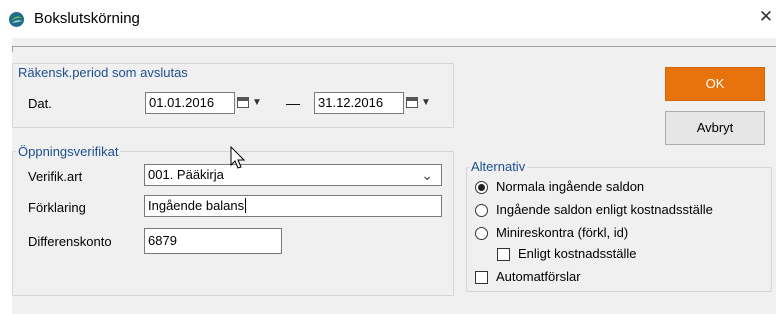 The image size is (776, 314). What do you see at coordinates (577, 253) in the screenshot?
I see `checkbox-by-costcenter-label: Enligt kostnadsställe` at bounding box center [577, 253].